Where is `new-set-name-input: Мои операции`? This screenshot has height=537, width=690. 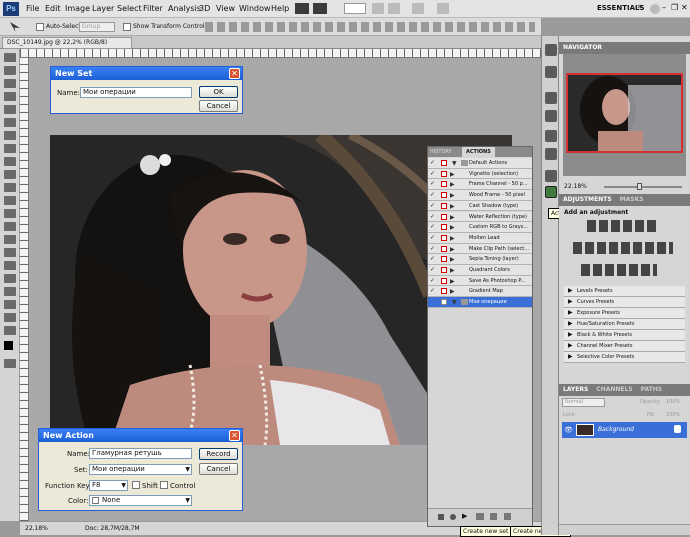
new-set-name-input: Мои операции is located at coordinates (136, 92).